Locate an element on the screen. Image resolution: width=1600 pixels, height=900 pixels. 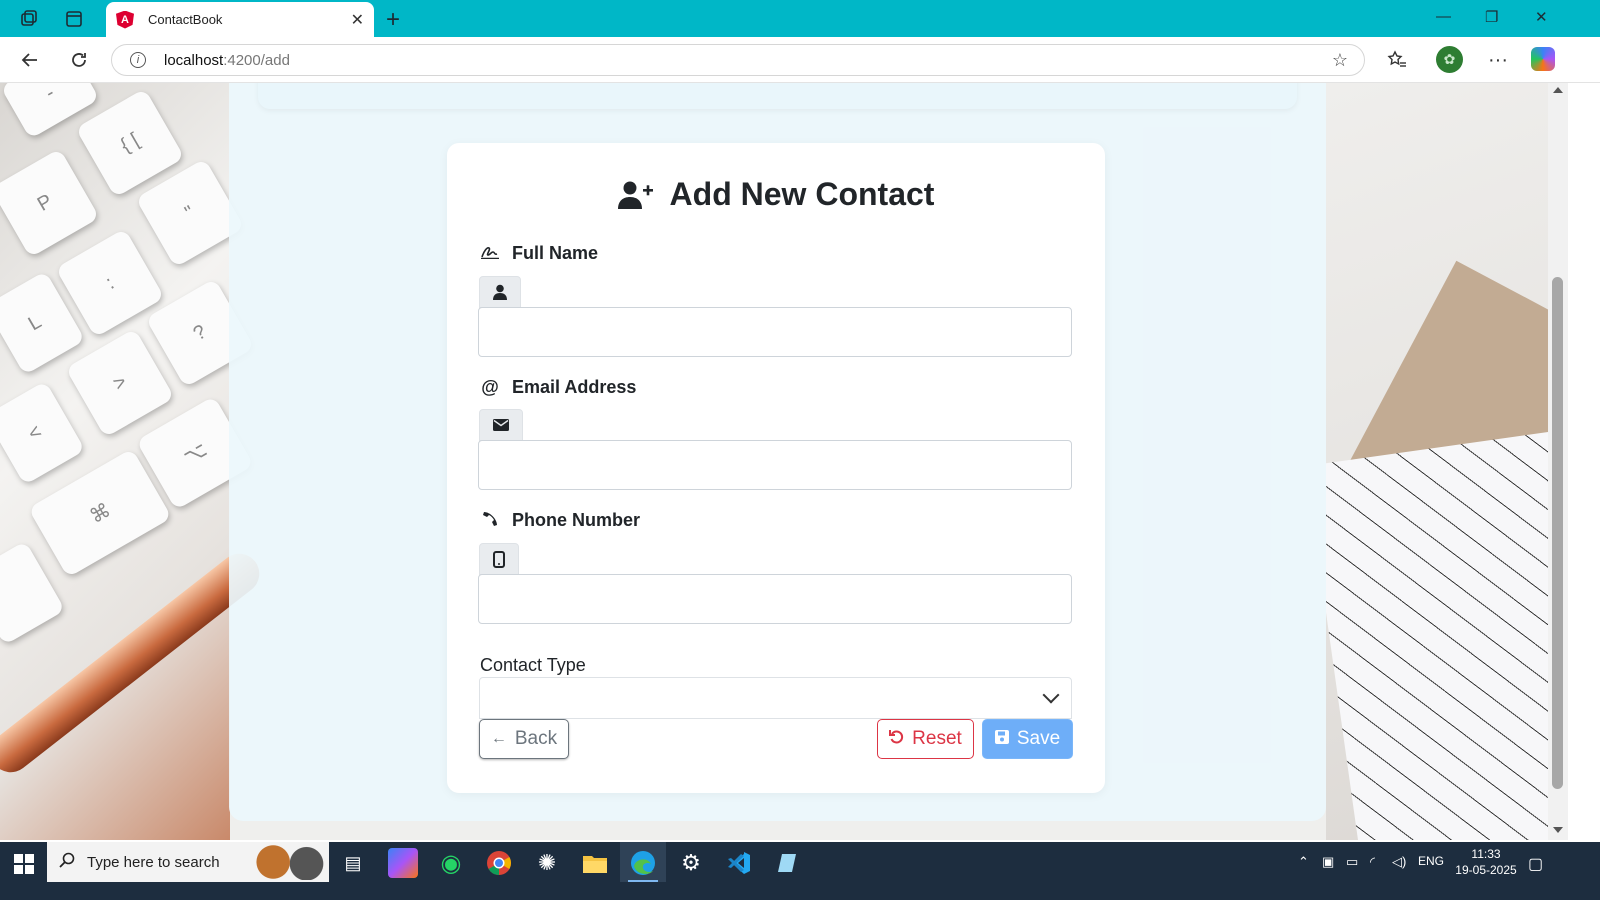
keyboard-key: P is located at coordinates (50, 203).